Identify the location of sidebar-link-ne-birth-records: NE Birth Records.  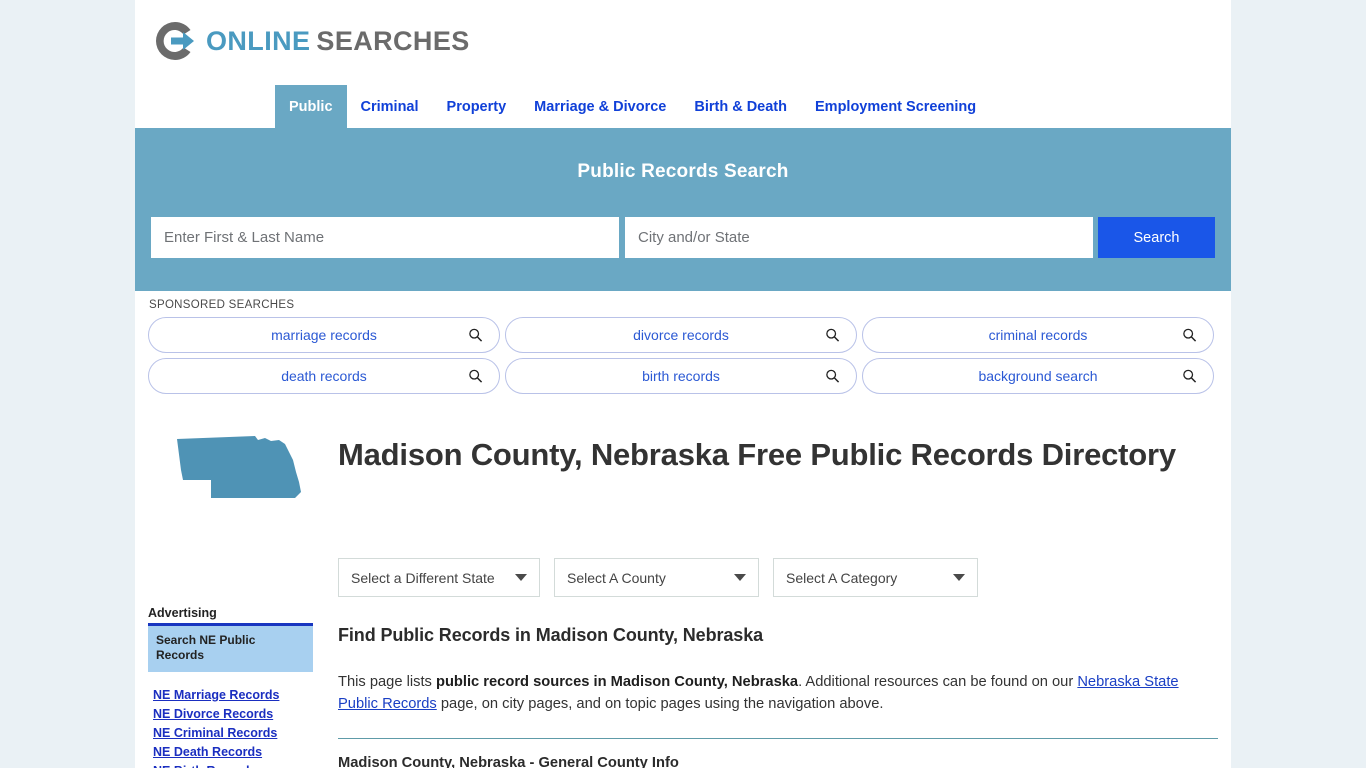
(230, 765).